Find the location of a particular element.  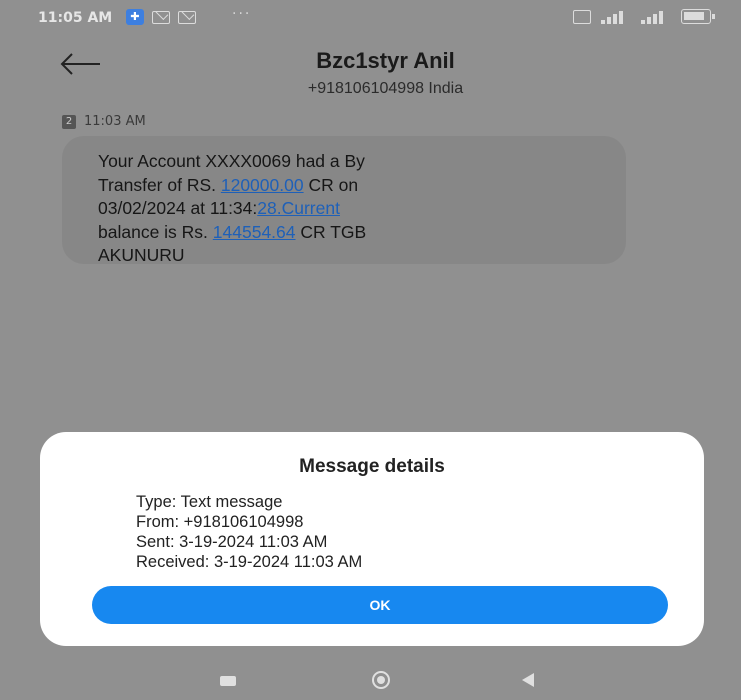

status-notification-icons: ✚ is located at coordinates (161, 17).